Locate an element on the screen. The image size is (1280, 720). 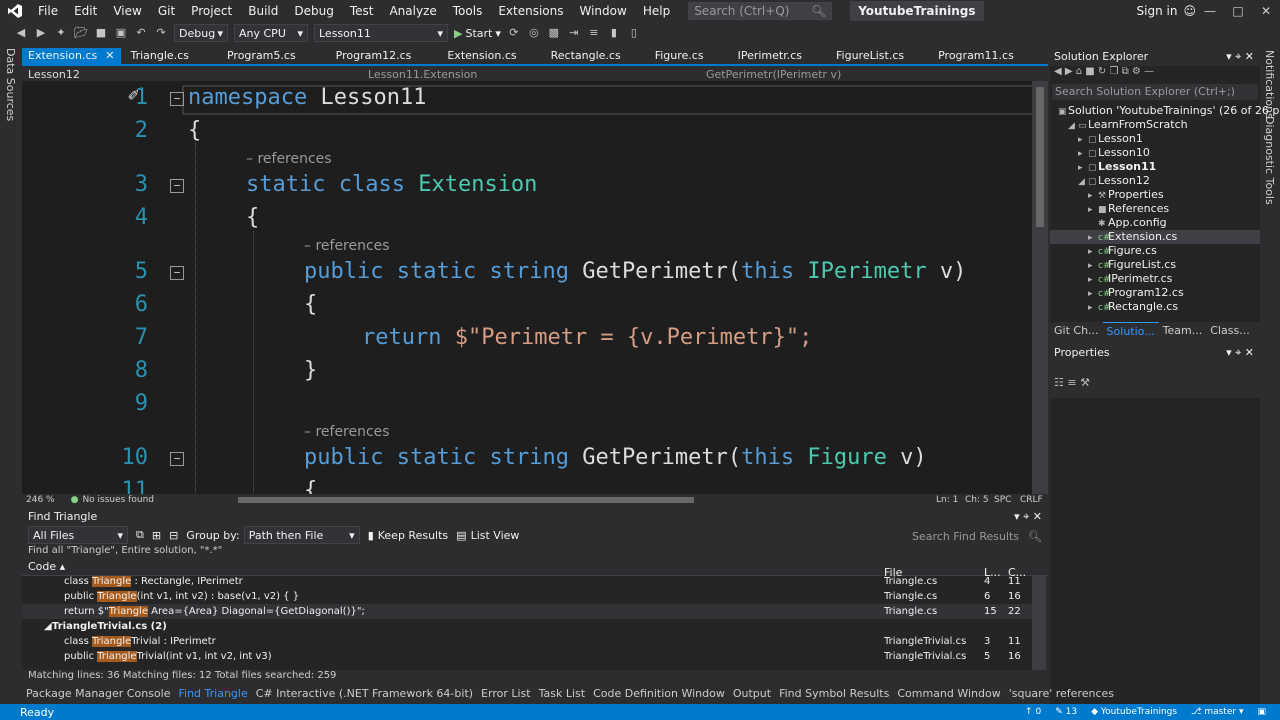
data-sources-tab: Data Sources is located at coordinates (10, 84).